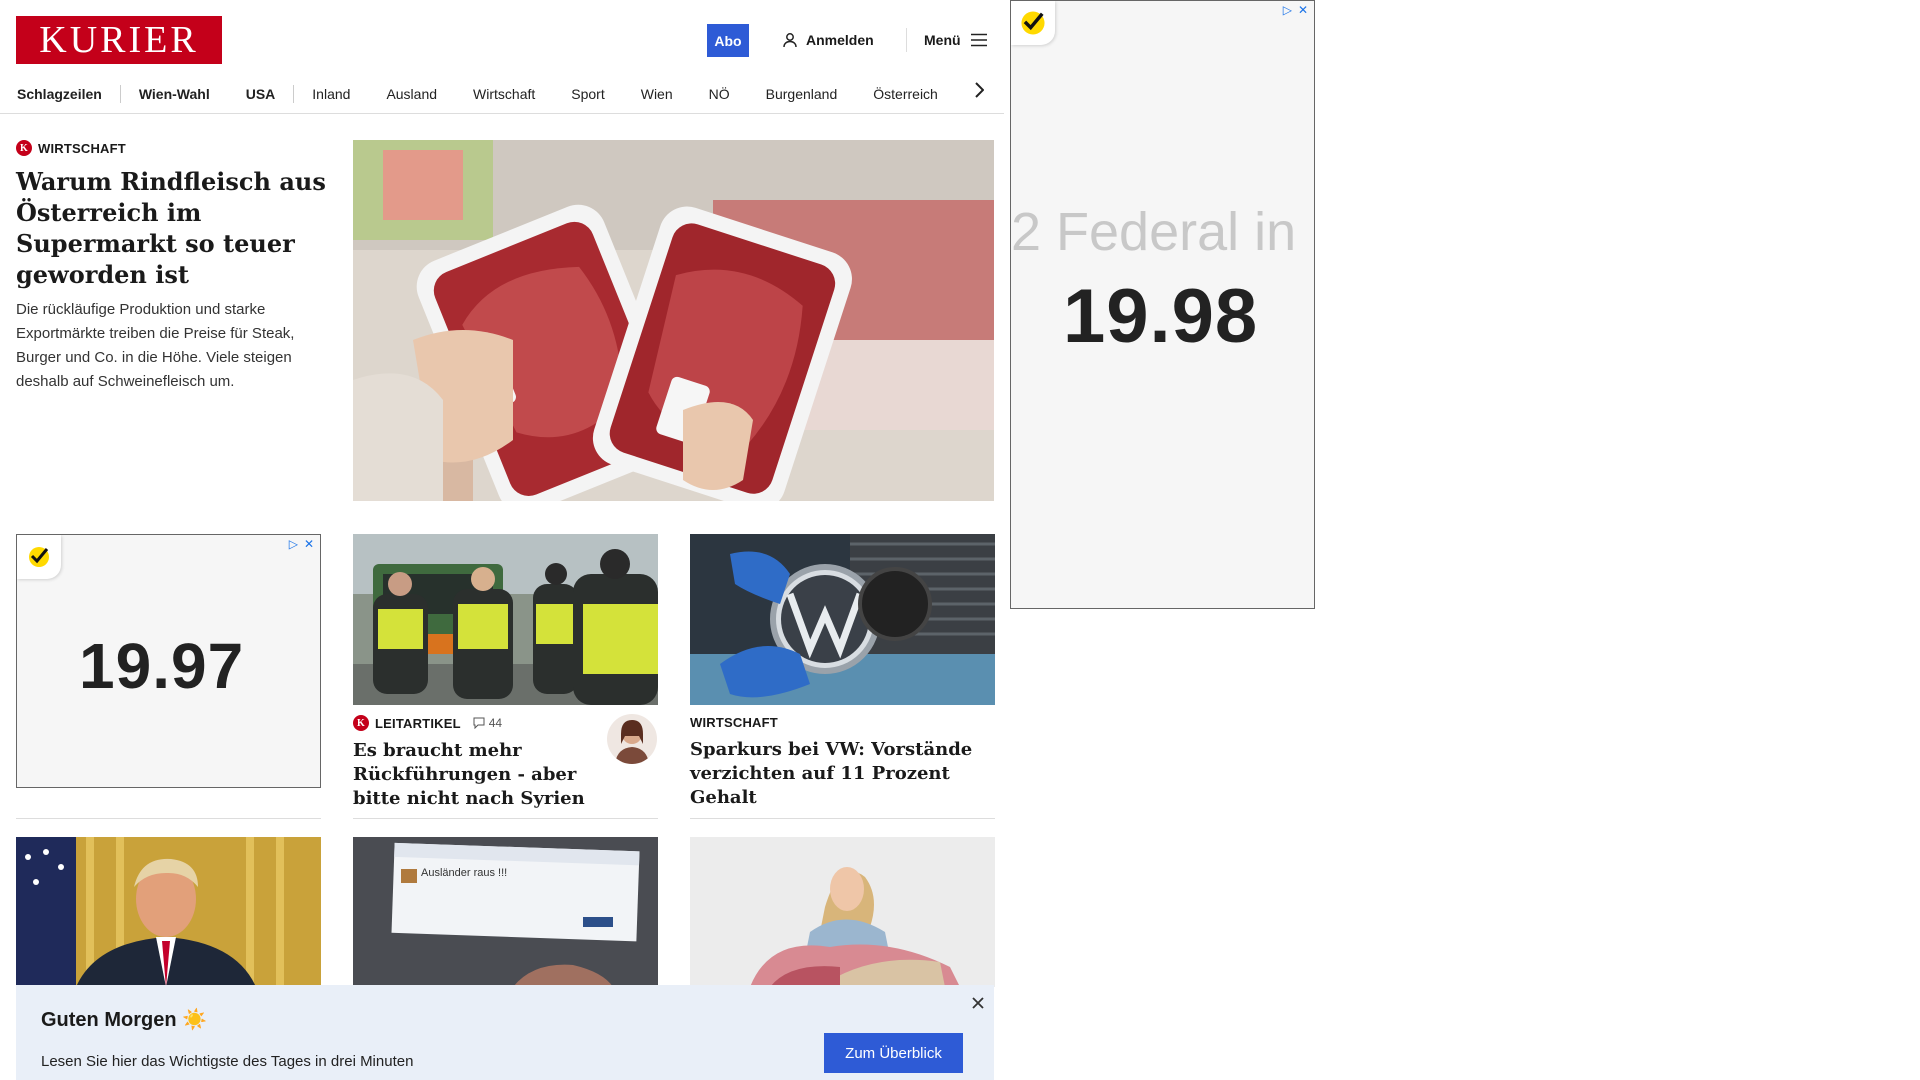  I want to click on nav-item-wien-wahl: Wien-Wahl, so click(174, 94).